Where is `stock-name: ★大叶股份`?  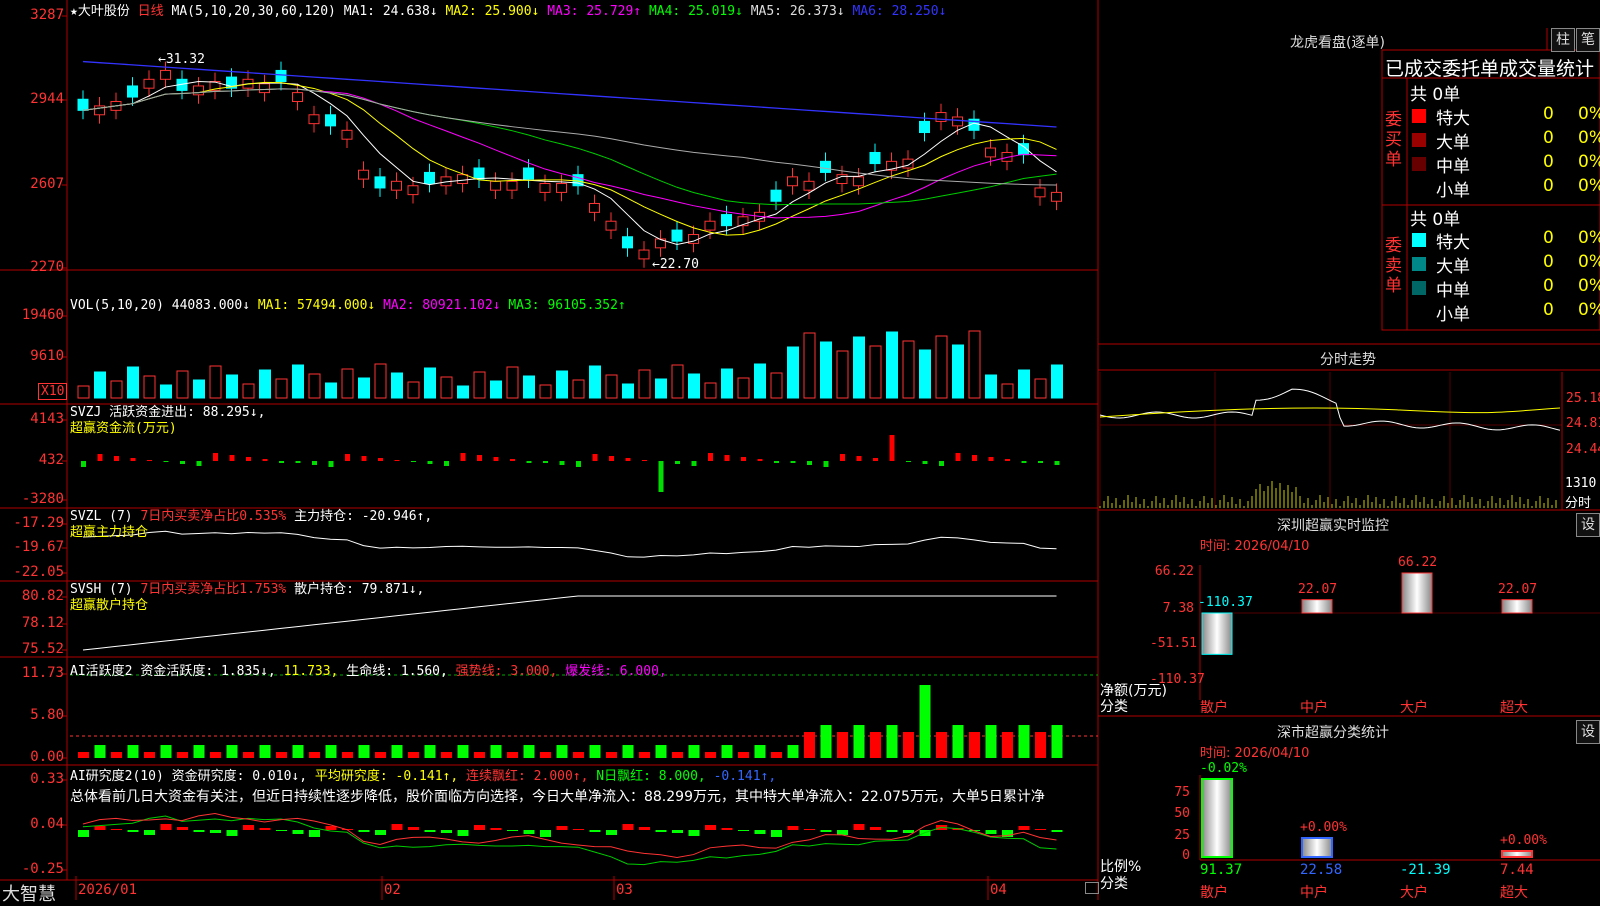
stock-name: ★大叶股份 is located at coordinates (100, 11).